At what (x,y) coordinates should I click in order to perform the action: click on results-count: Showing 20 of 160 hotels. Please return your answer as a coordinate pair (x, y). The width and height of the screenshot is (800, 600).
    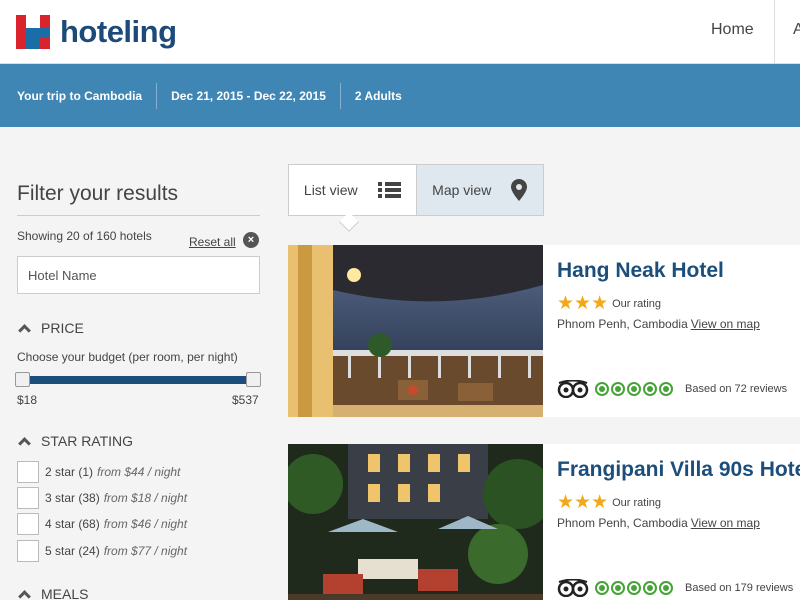
    Looking at the image, I should click on (84, 236).